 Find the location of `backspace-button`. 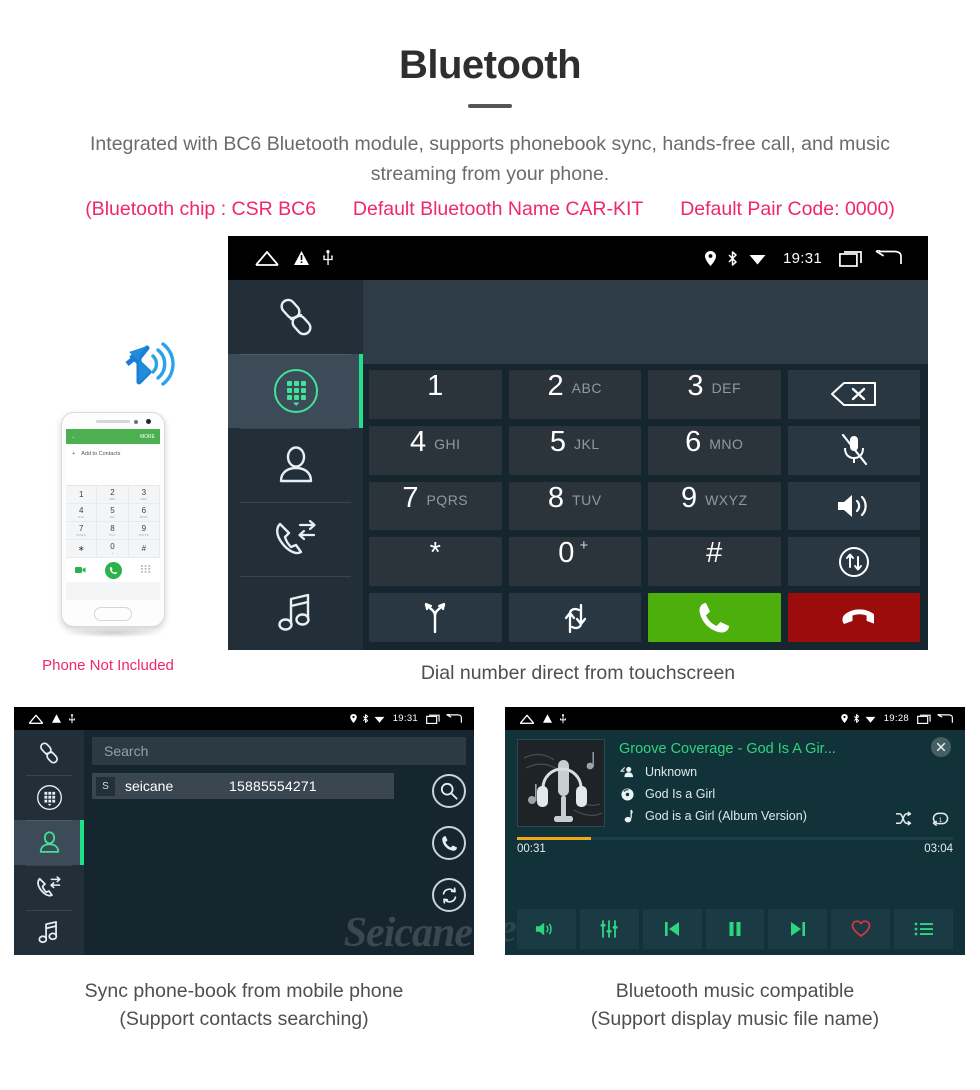

backspace-button is located at coordinates (853, 394).